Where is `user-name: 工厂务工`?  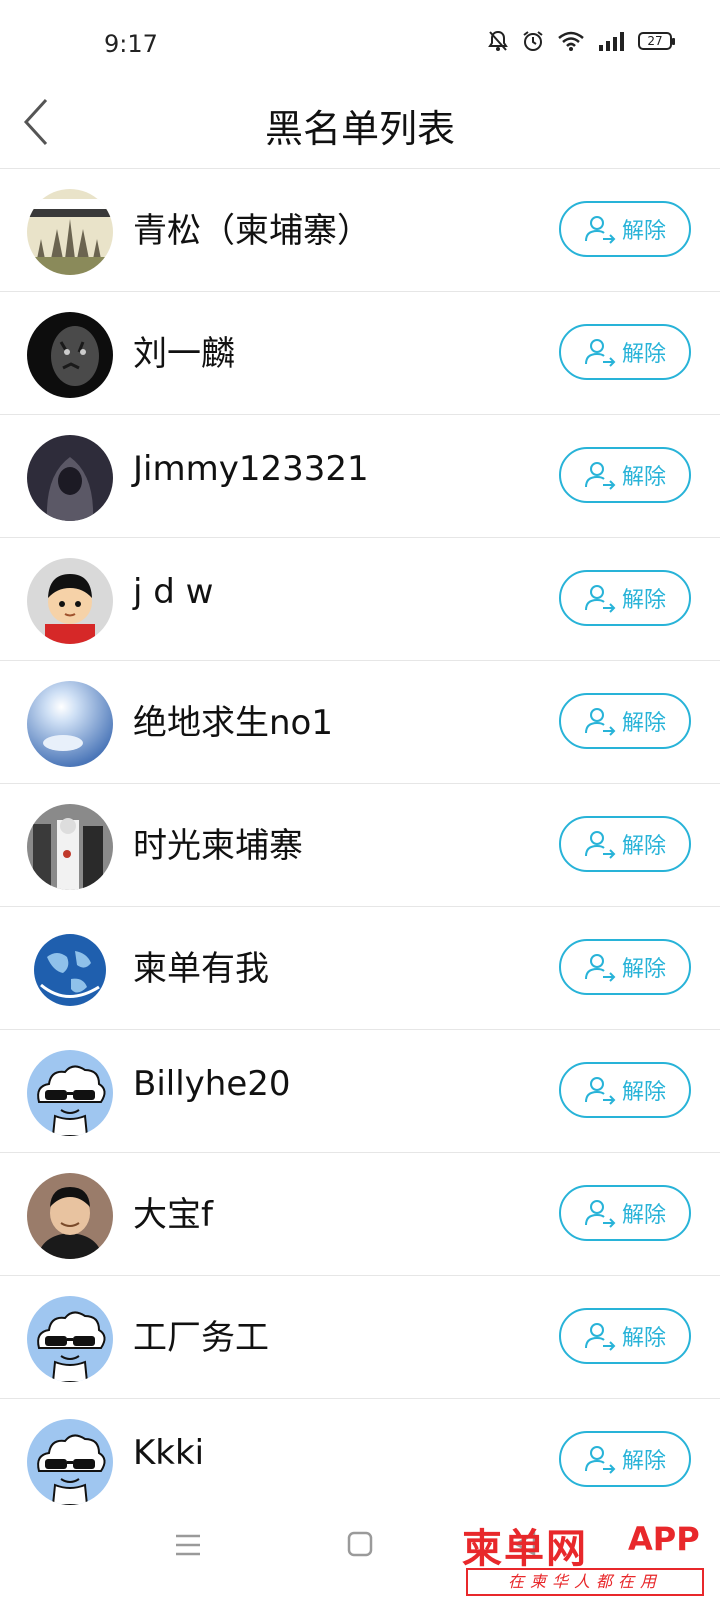
user-name: 工厂务工 is located at coordinates (201, 1338).